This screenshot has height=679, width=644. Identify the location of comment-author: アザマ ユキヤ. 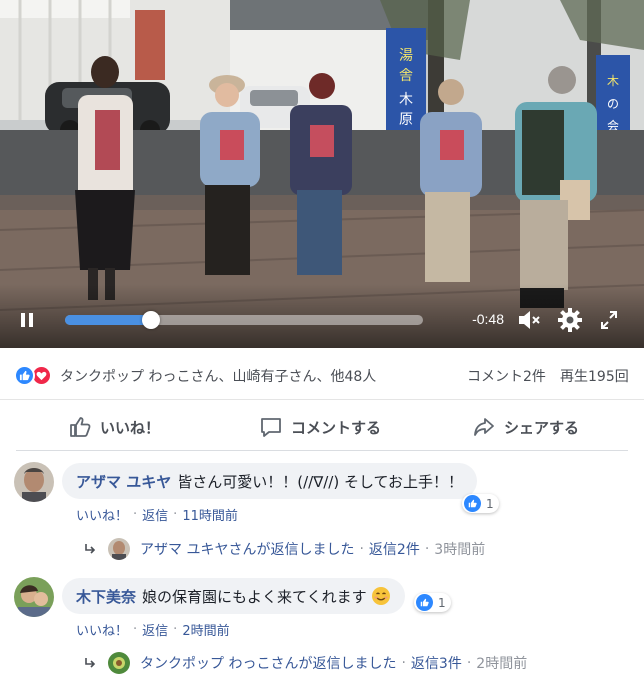
(123, 481).